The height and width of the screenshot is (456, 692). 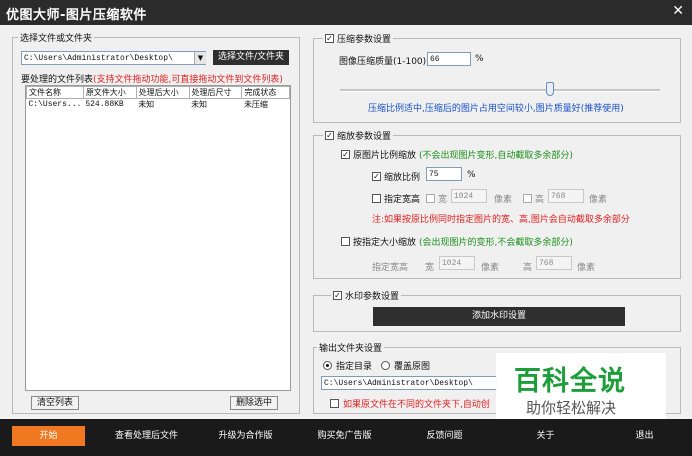 I want to click on source-path-combo: C:\Users\Administrator\Desktop\, so click(x=113, y=58).